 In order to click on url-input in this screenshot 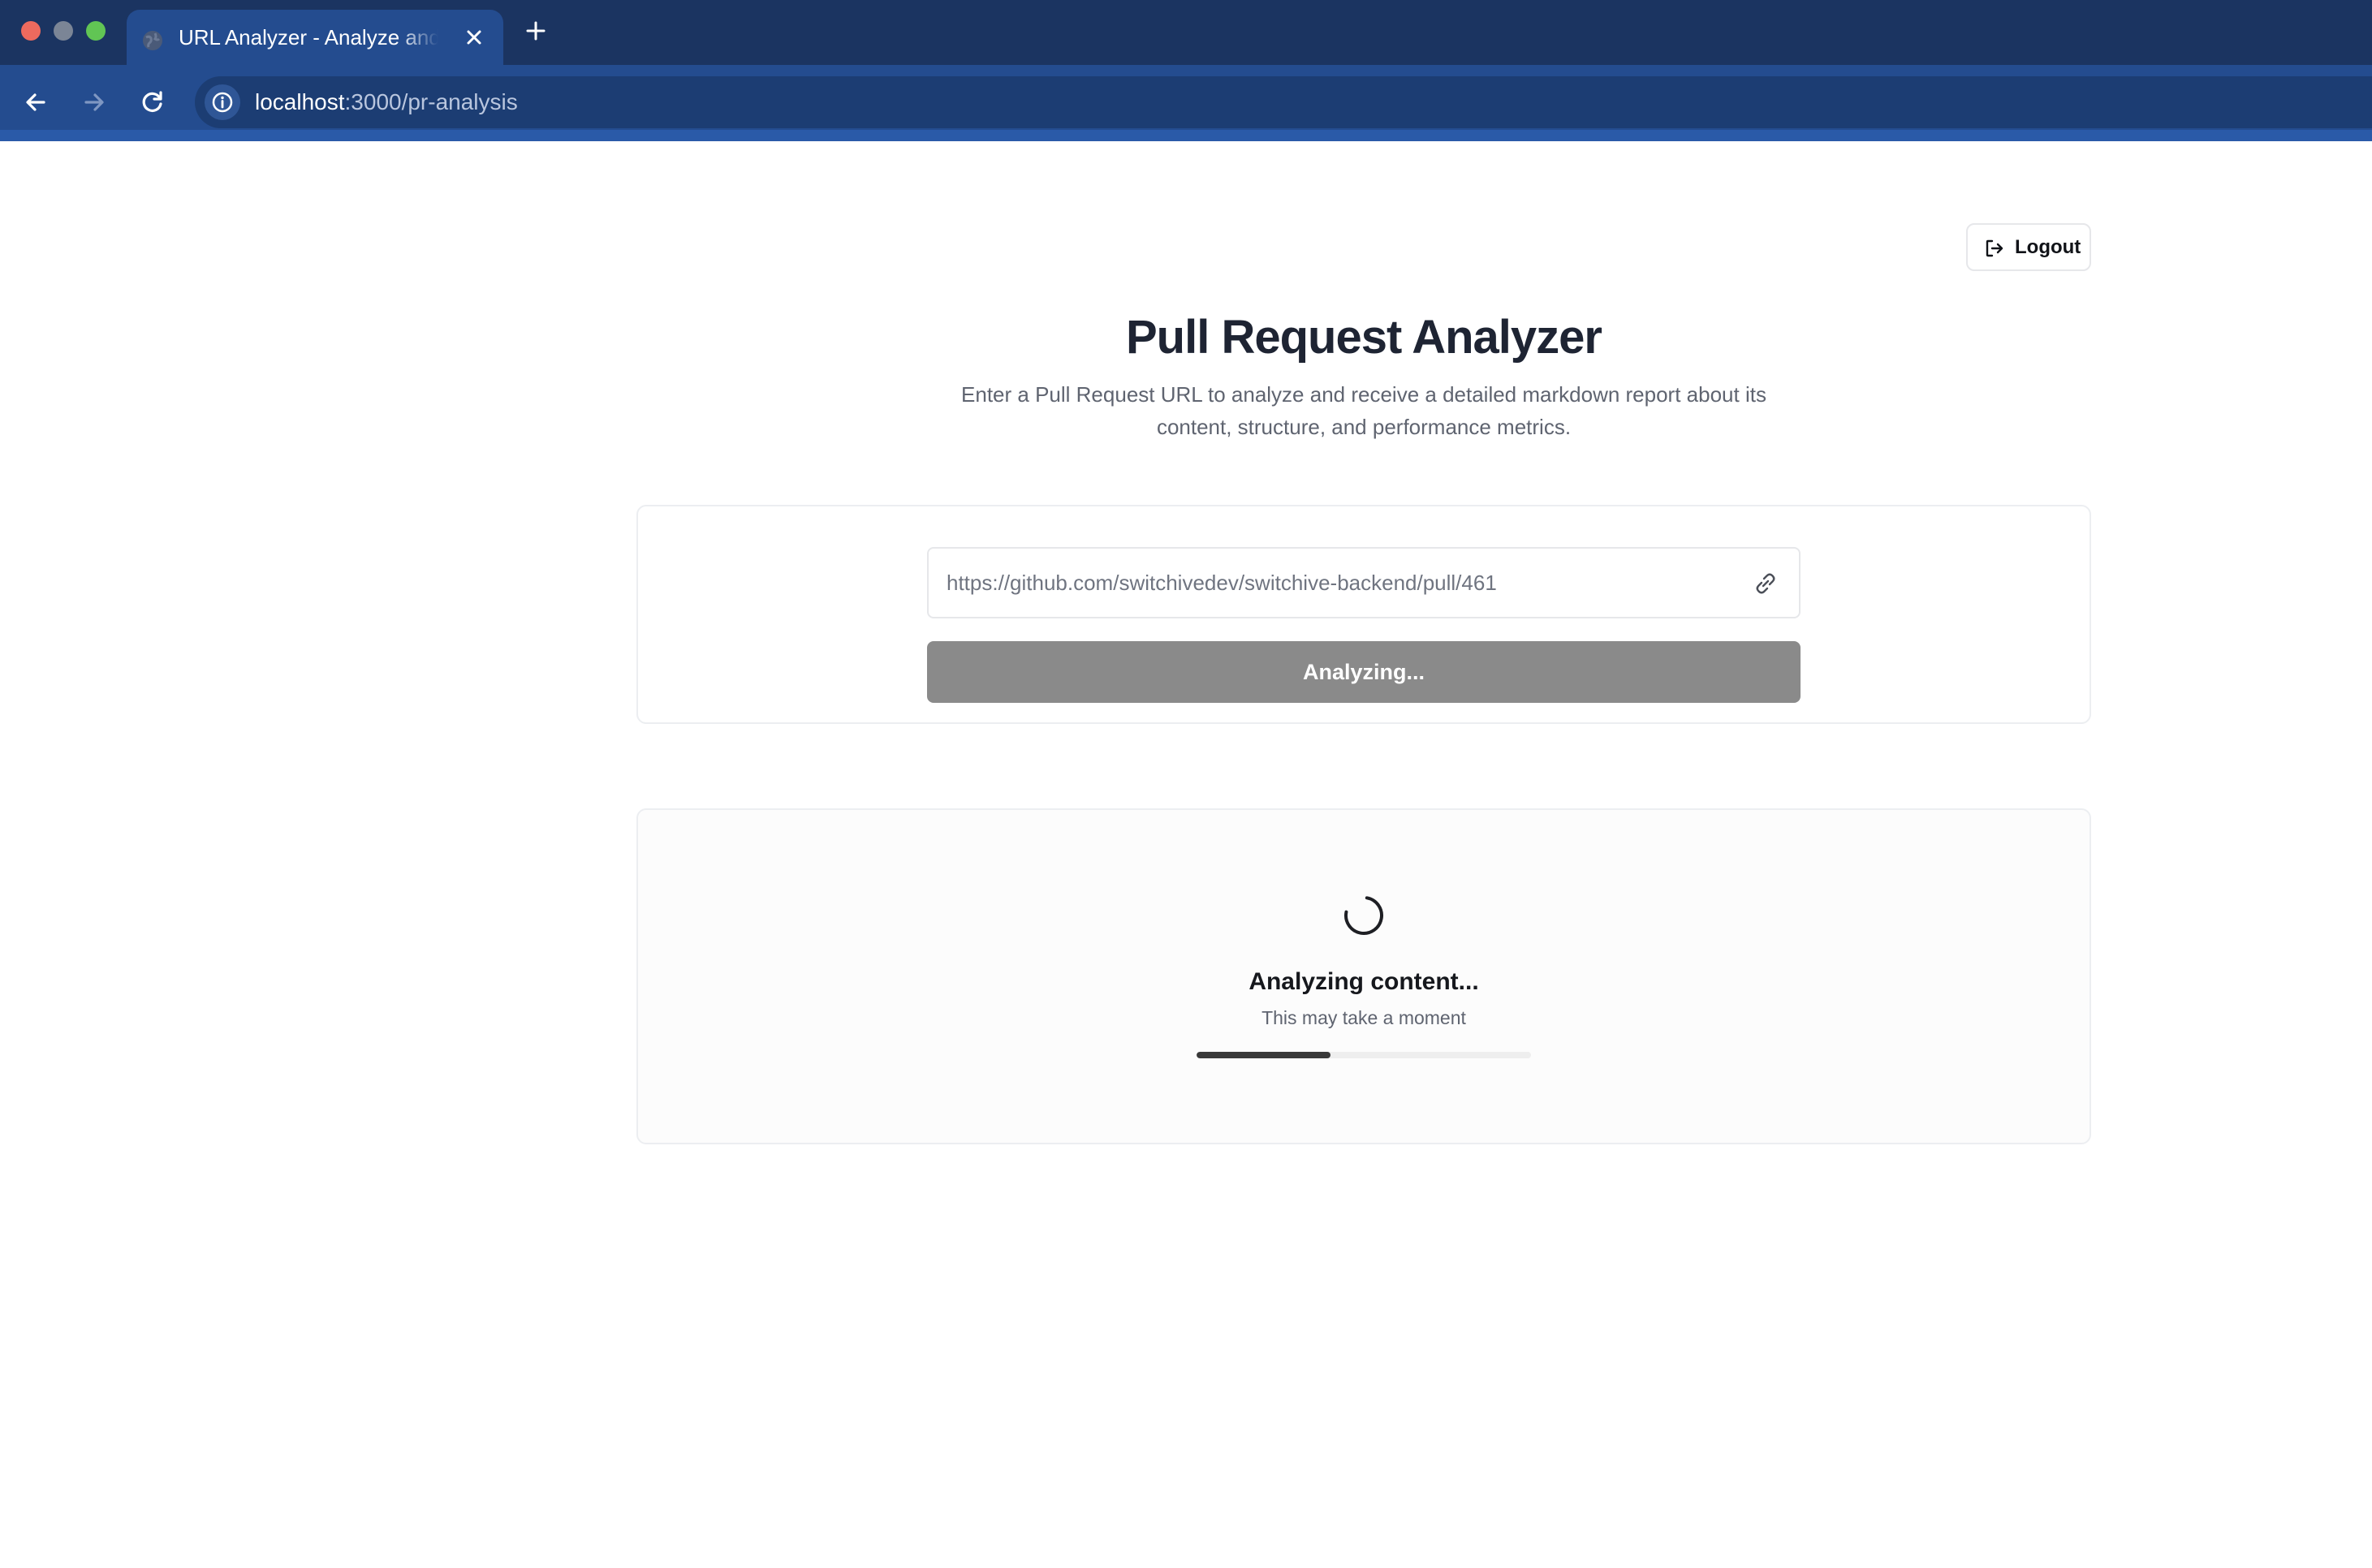, I will do `click(1334, 583)`.